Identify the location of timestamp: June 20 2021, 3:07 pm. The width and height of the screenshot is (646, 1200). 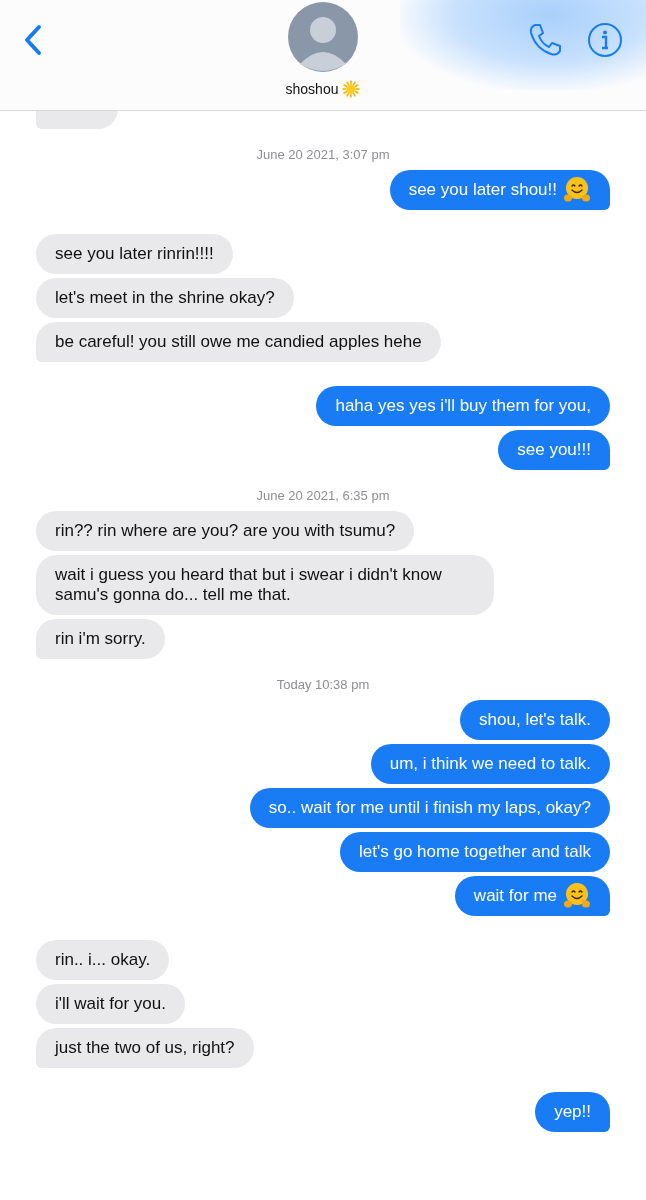
(323, 154).